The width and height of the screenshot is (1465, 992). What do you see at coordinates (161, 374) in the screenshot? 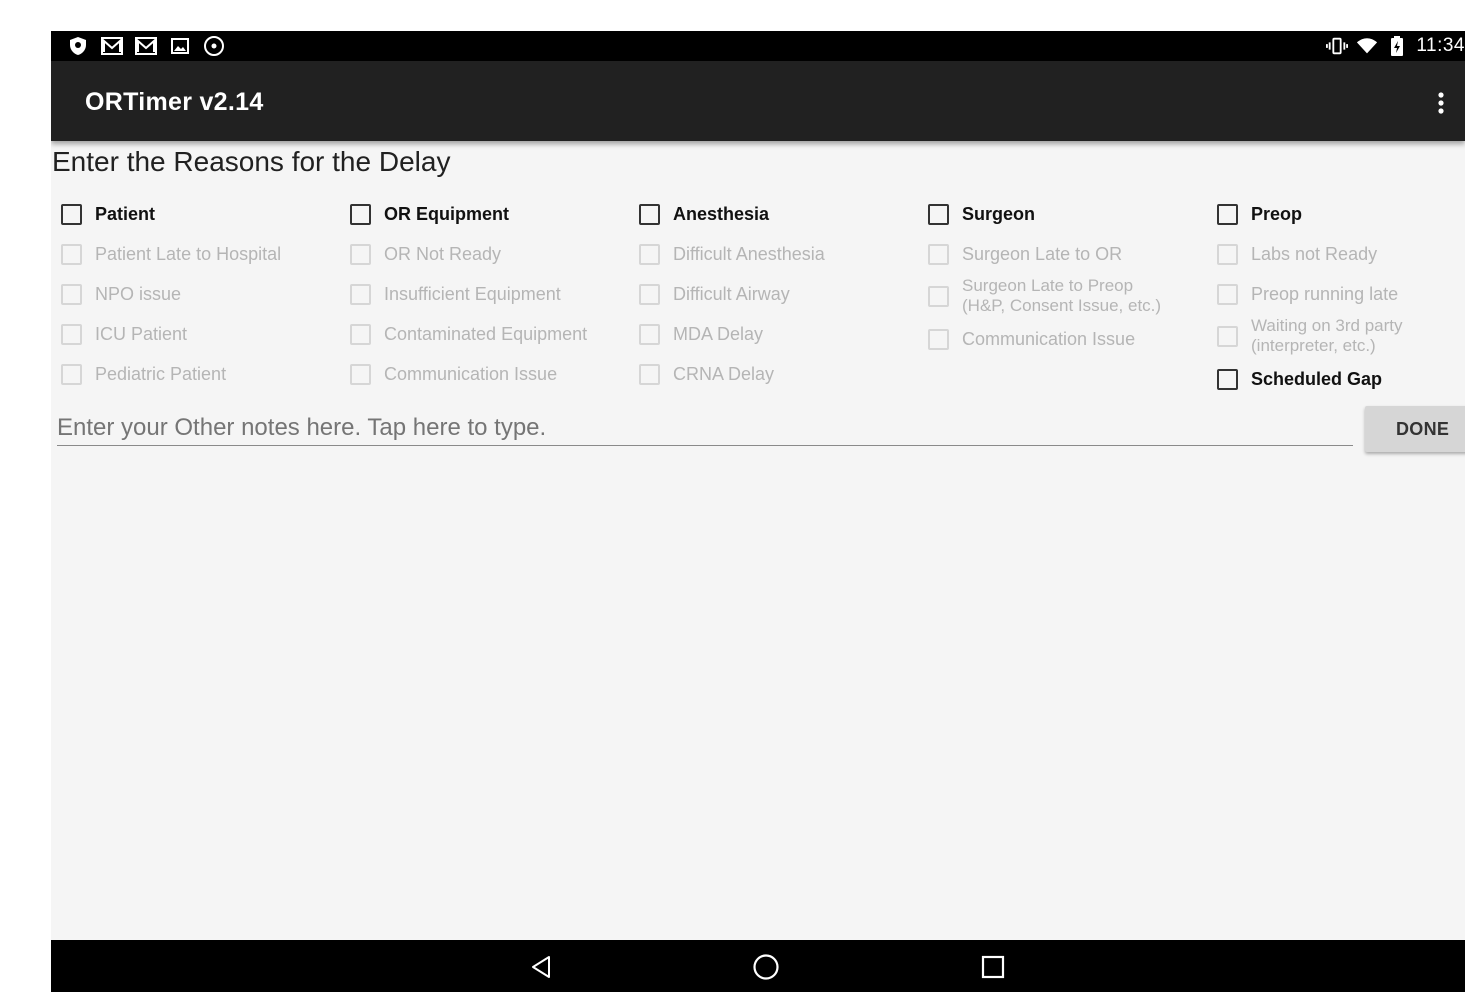
I see `reason-label: Pediatric Patient` at bounding box center [161, 374].